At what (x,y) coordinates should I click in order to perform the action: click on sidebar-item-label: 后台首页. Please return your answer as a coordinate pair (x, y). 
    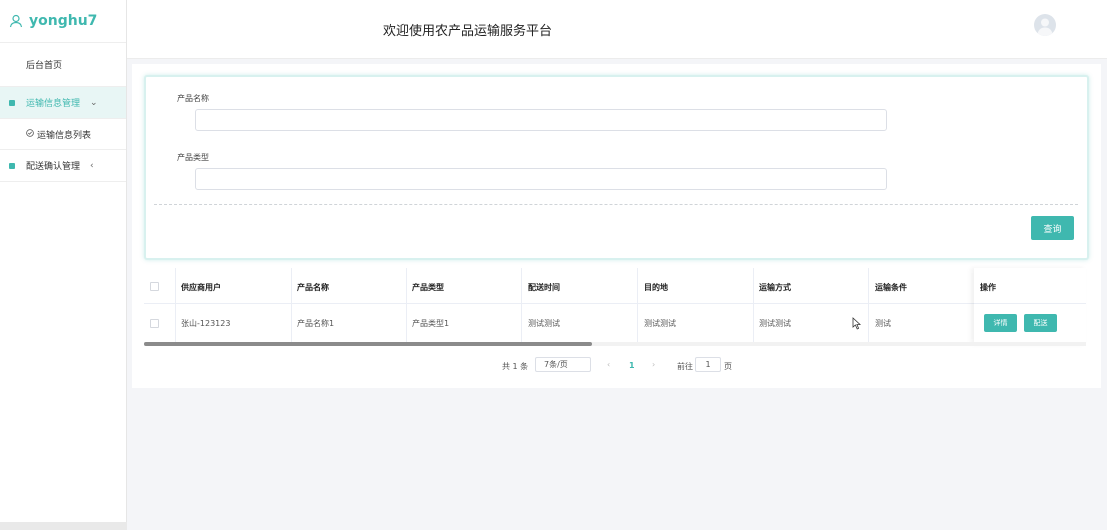
    Looking at the image, I should click on (44, 66).